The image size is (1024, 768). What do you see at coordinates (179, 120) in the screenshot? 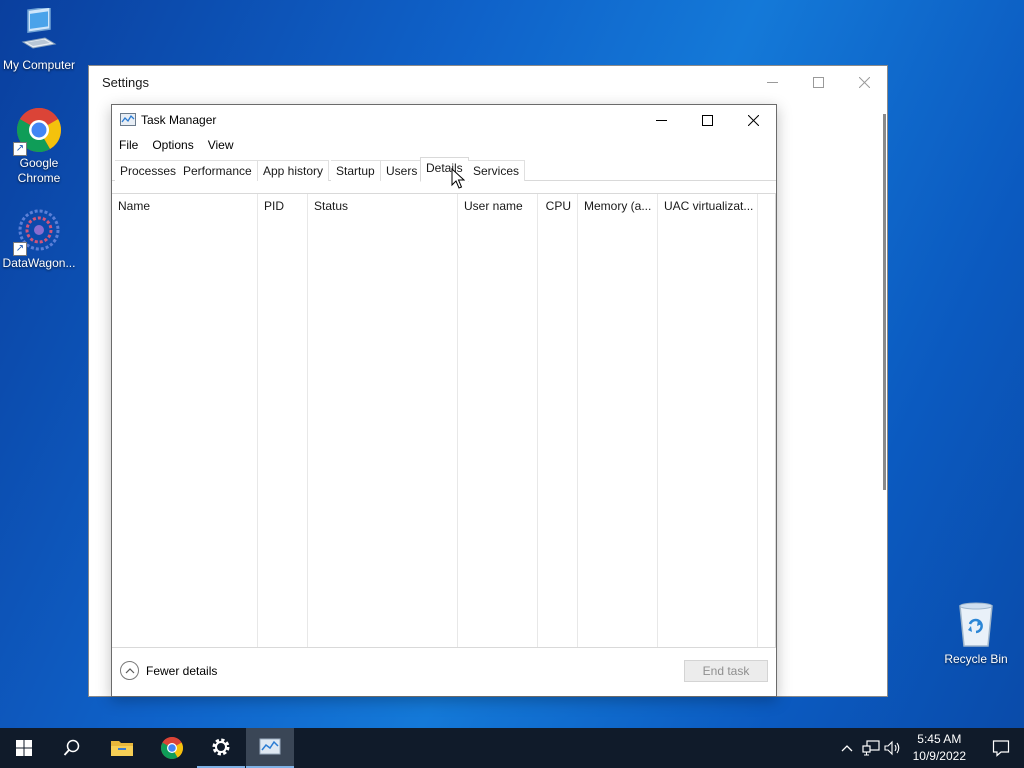
I see `task-manager-title: Task Manager` at bounding box center [179, 120].